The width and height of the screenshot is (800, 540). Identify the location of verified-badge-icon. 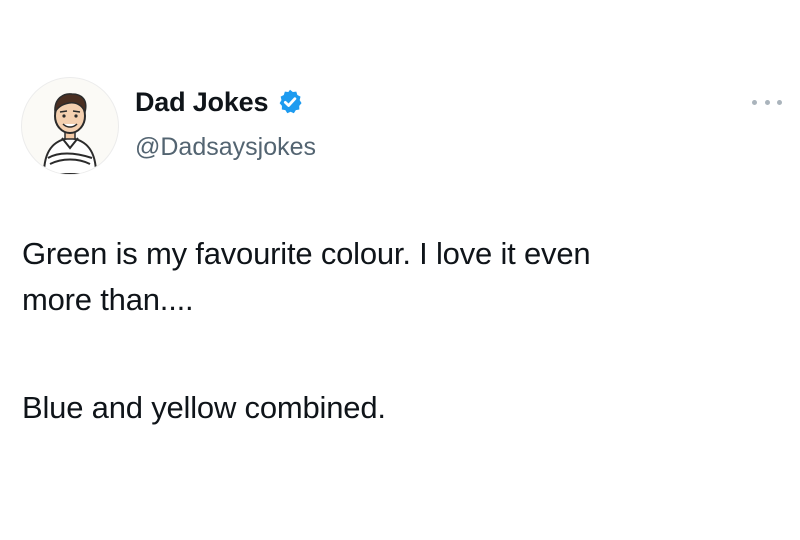
(290, 101).